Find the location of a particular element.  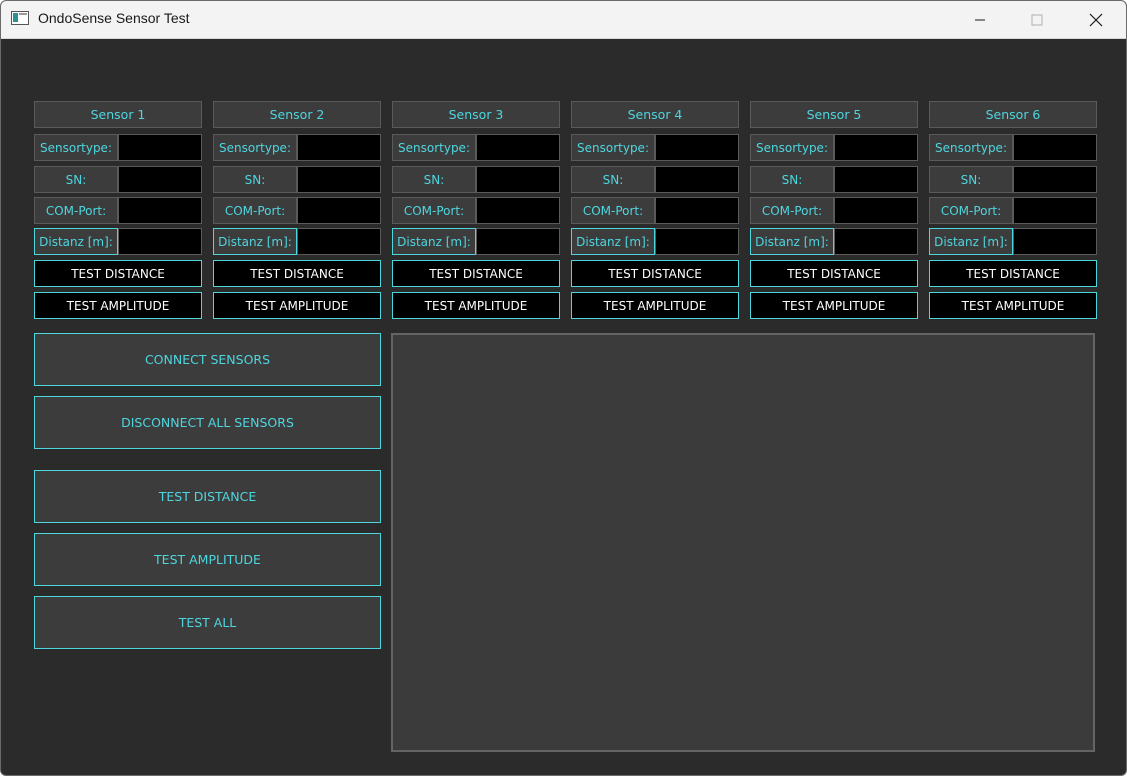

maximize-icon is located at coordinates (1037, 19).